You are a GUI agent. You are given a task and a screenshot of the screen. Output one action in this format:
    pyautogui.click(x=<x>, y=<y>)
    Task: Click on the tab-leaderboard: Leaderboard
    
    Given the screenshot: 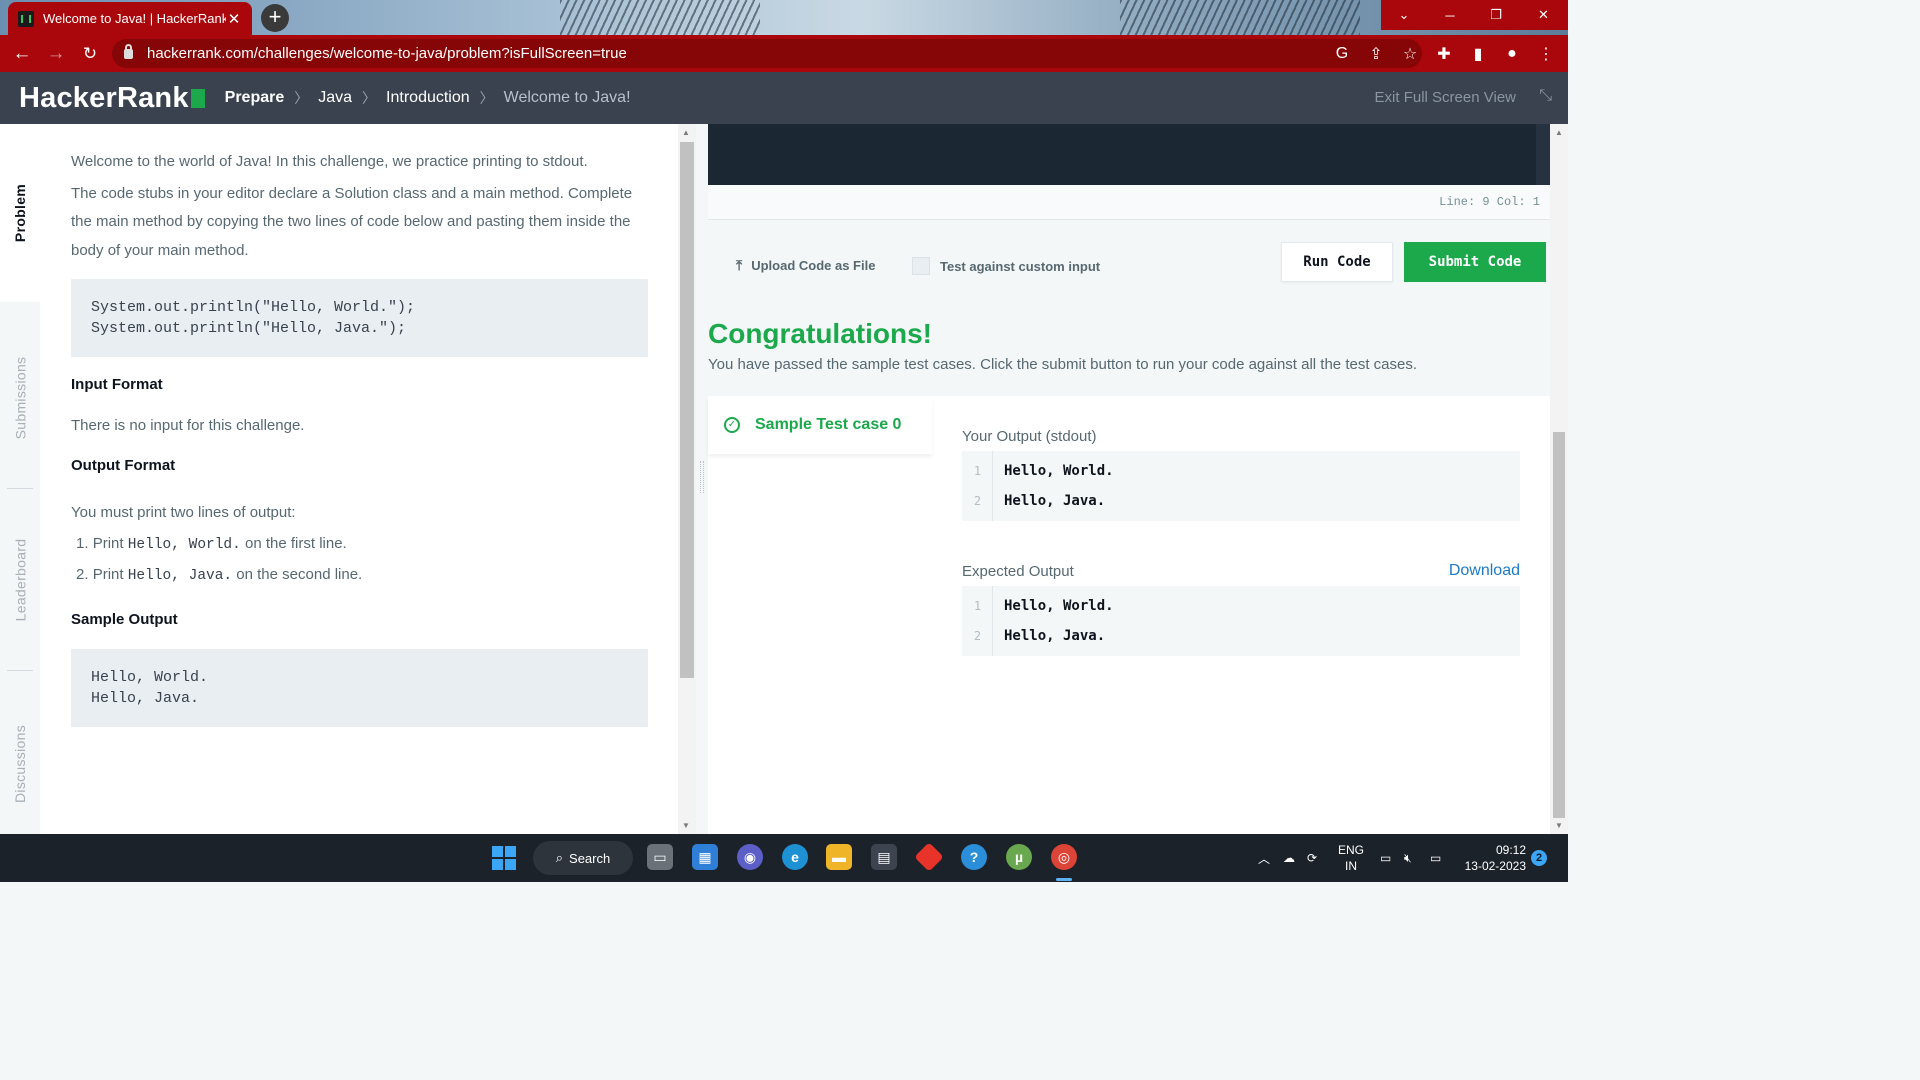 What is the action you would take?
    pyautogui.click(x=20, y=580)
    